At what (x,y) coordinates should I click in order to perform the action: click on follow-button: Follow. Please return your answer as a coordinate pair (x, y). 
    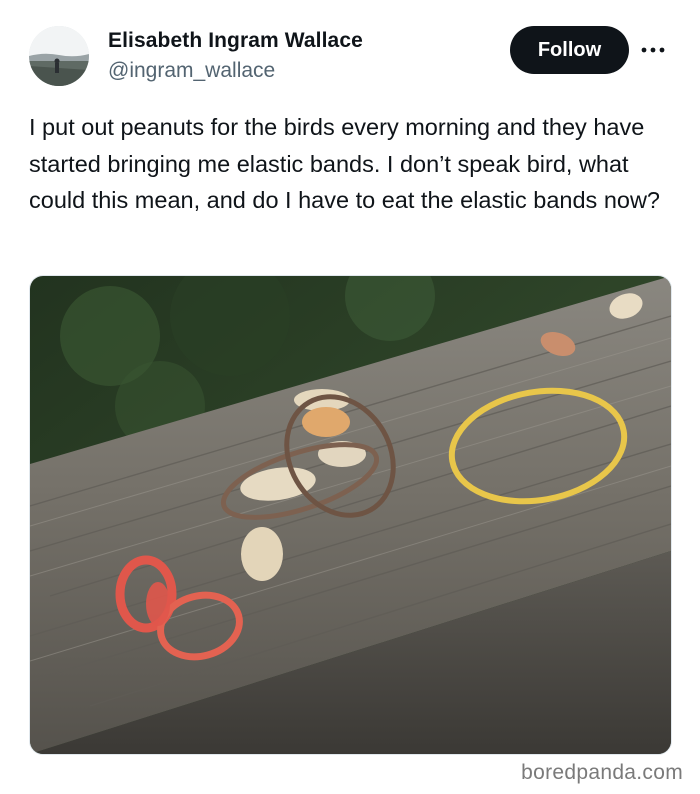
    Looking at the image, I should click on (569, 50).